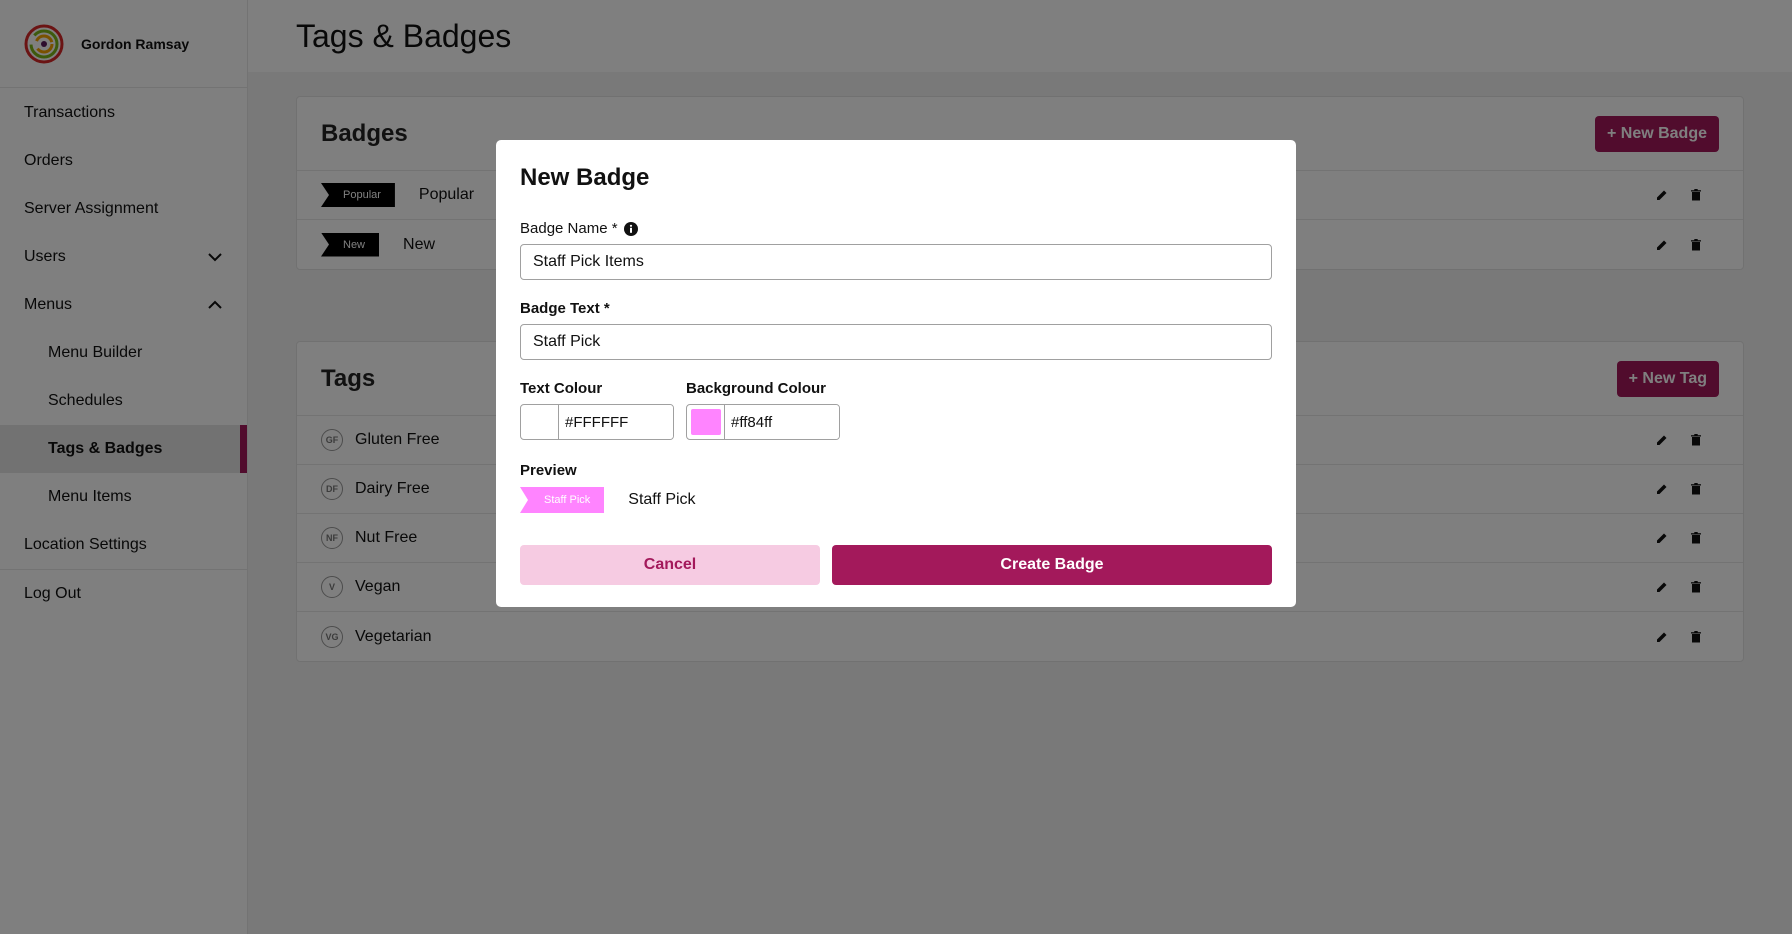 The height and width of the screenshot is (934, 1792). Describe the element at coordinates (565, 308) in the screenshot. I see `badge-text-label: Badge Text *` at that location.